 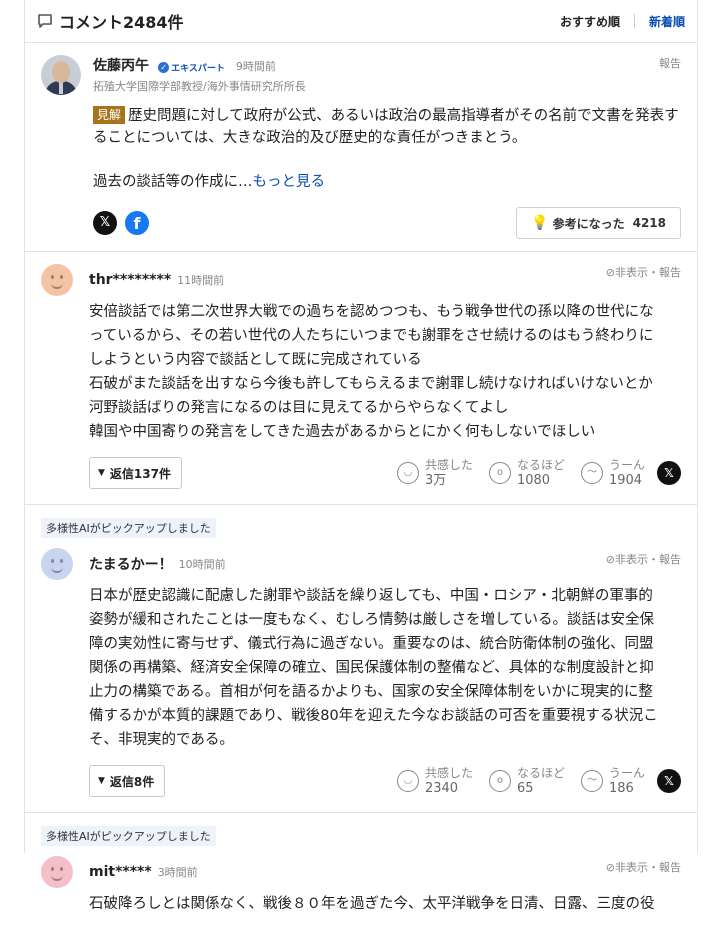 What do you see at coordinates (109, 115) in the screenshot?
I see `opinion-tag: 見解` at bounding box center [109, 115].